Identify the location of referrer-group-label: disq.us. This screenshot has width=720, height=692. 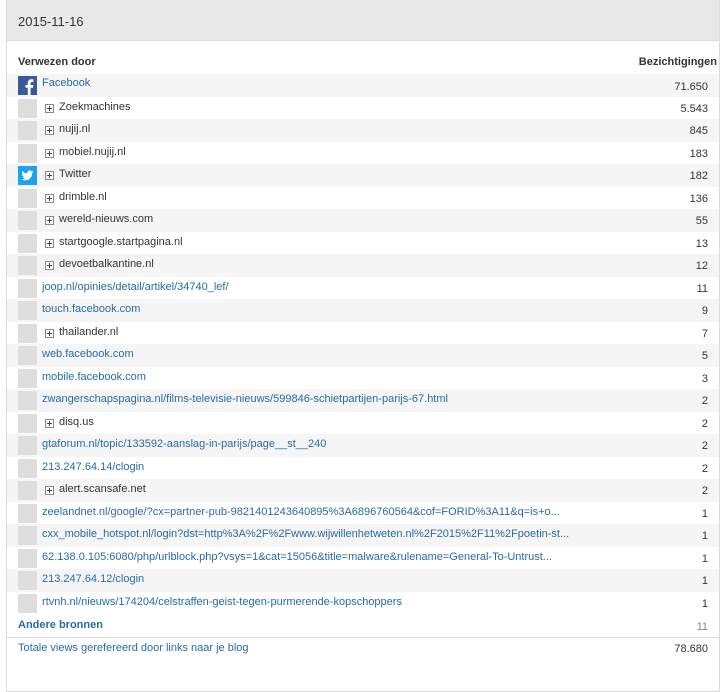
(76, 421).